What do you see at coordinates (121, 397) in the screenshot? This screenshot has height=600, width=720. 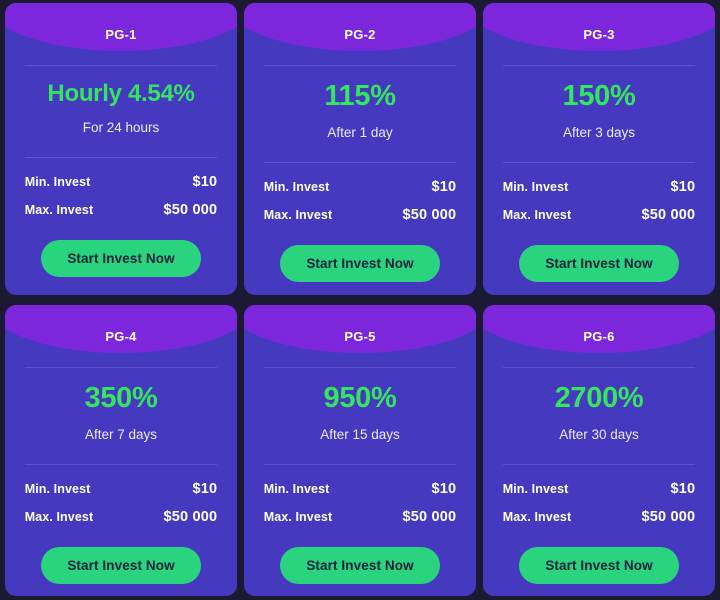 I see `plan-rate: 350%` at bounding box center [121, 397].